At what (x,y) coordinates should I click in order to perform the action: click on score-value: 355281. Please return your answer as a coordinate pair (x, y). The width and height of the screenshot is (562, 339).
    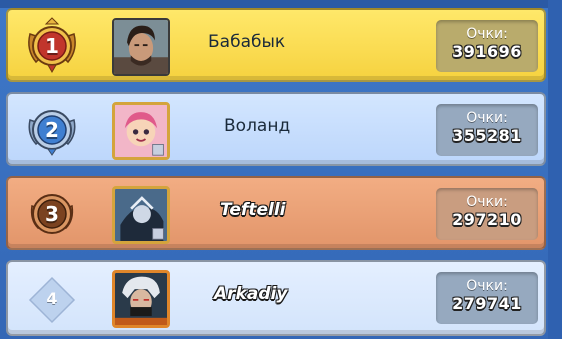
    Looking at the image, I should click on (487, 135).